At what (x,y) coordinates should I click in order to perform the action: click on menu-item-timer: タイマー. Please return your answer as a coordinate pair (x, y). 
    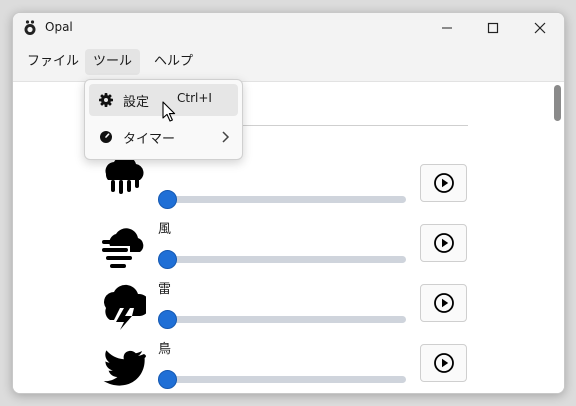
    Looking at the image, I should click on (163, 137).